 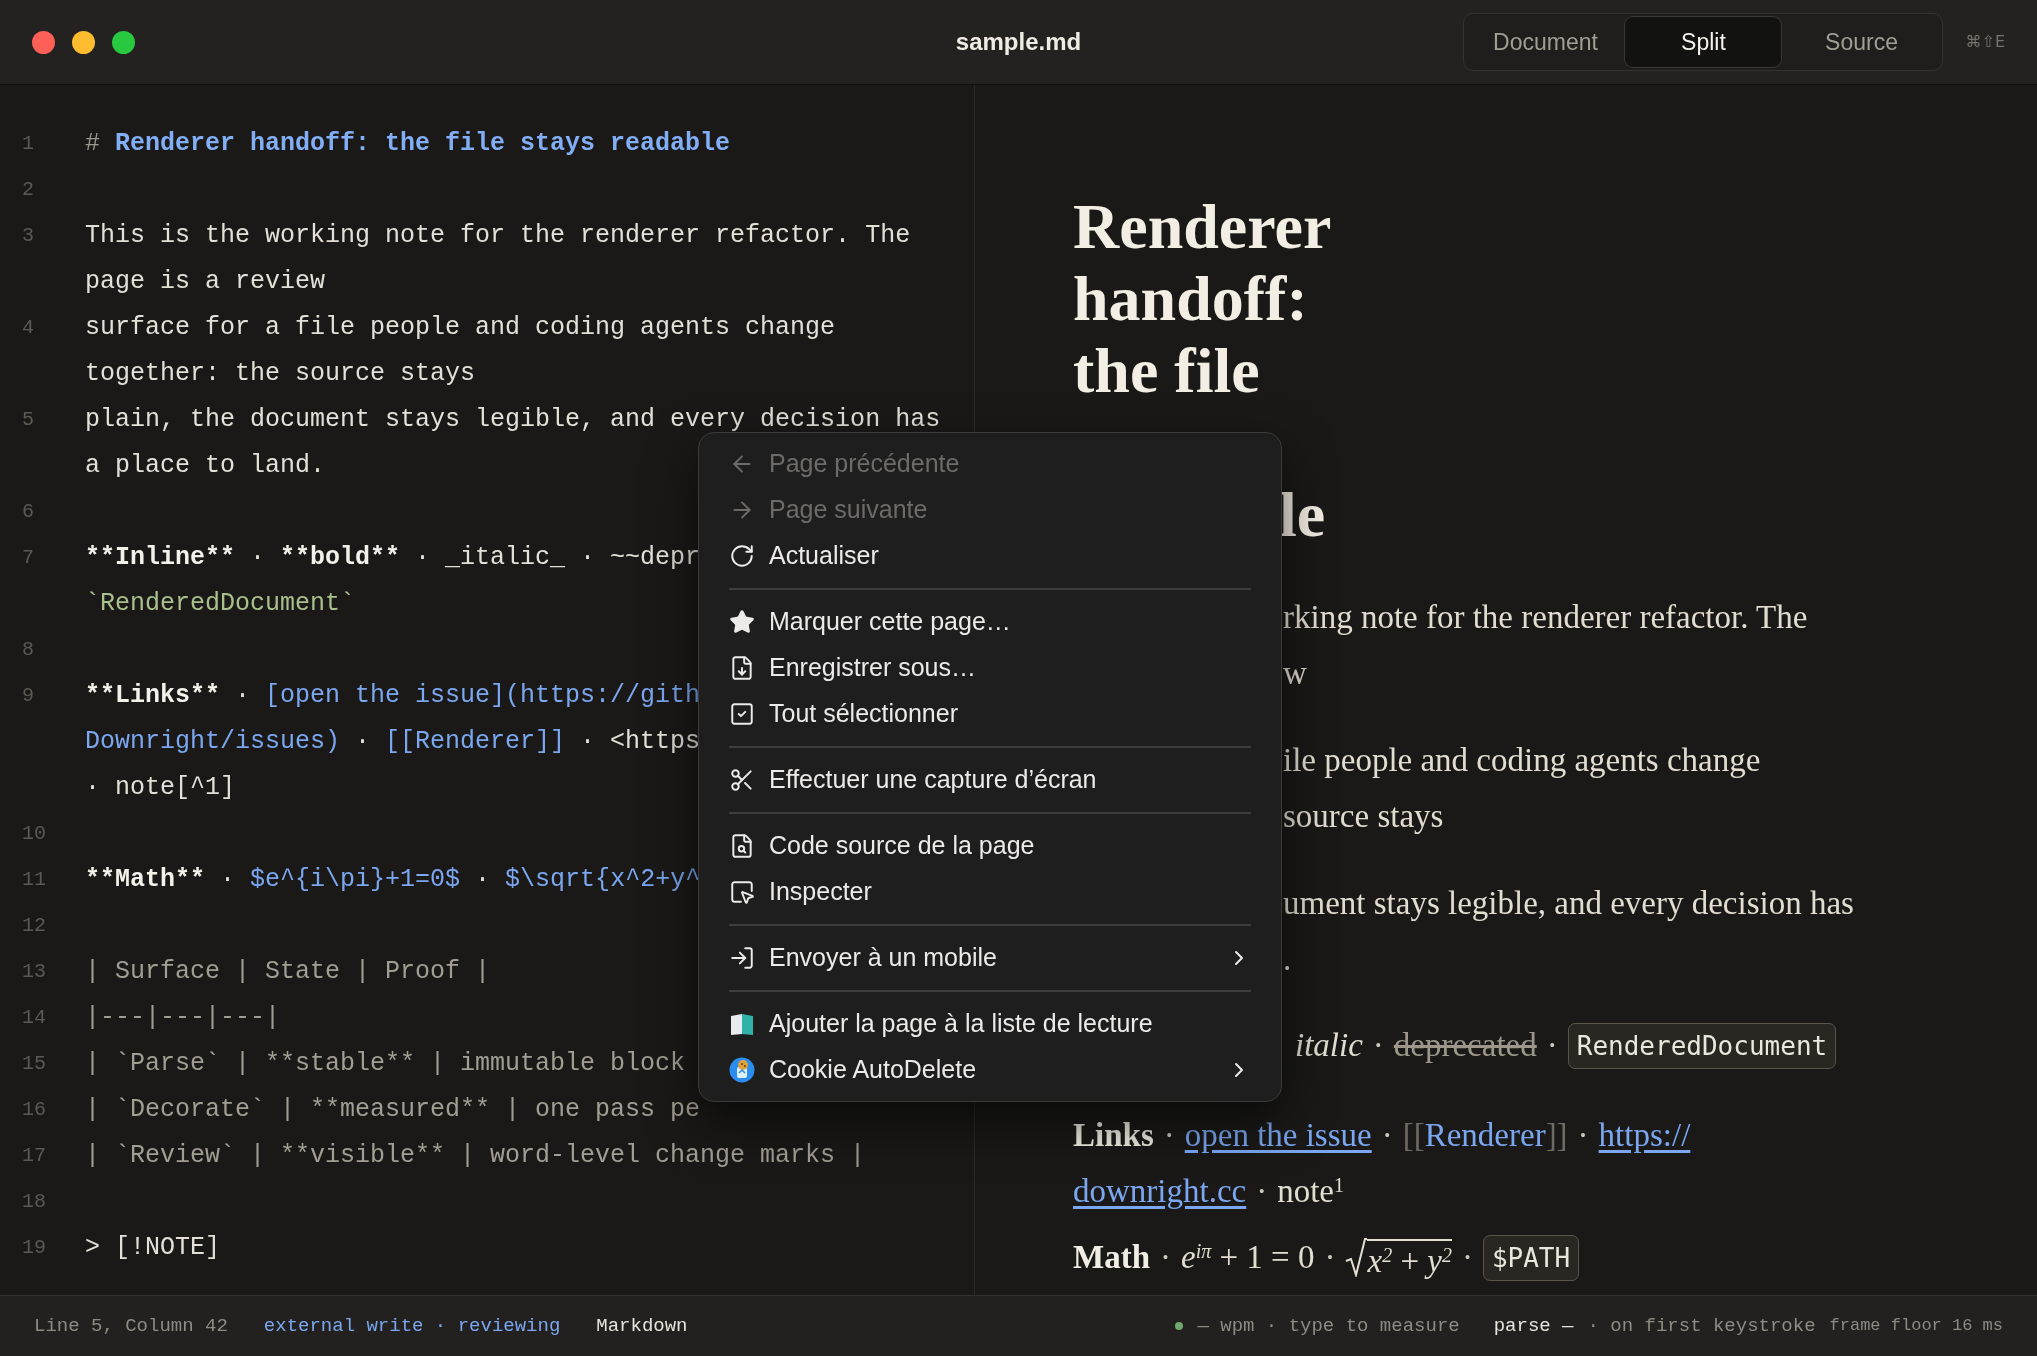 I want to click on status-text: Line 5, Column 42, so click(x=131, y=1326).